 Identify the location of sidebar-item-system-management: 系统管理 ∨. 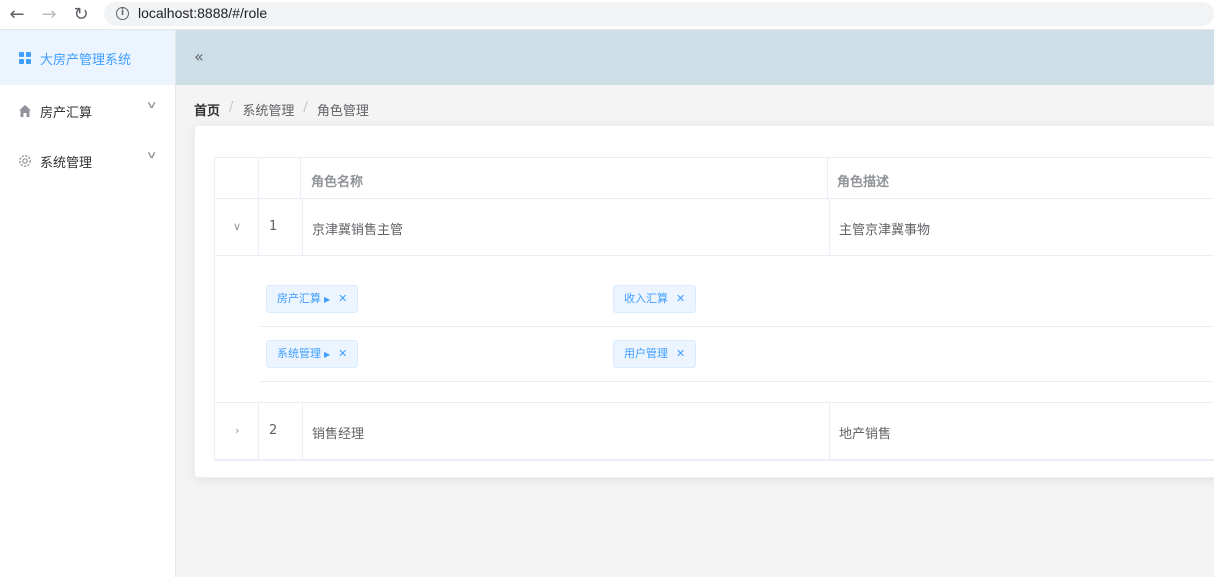
(87, 160).